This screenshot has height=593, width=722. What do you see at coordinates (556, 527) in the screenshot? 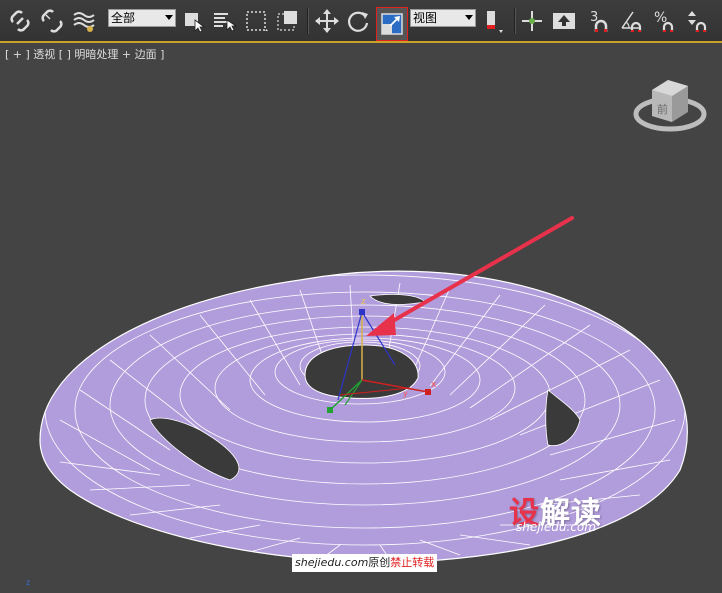
I see `watermark-url: shejiedu.com` at bounding box center [556, 527].